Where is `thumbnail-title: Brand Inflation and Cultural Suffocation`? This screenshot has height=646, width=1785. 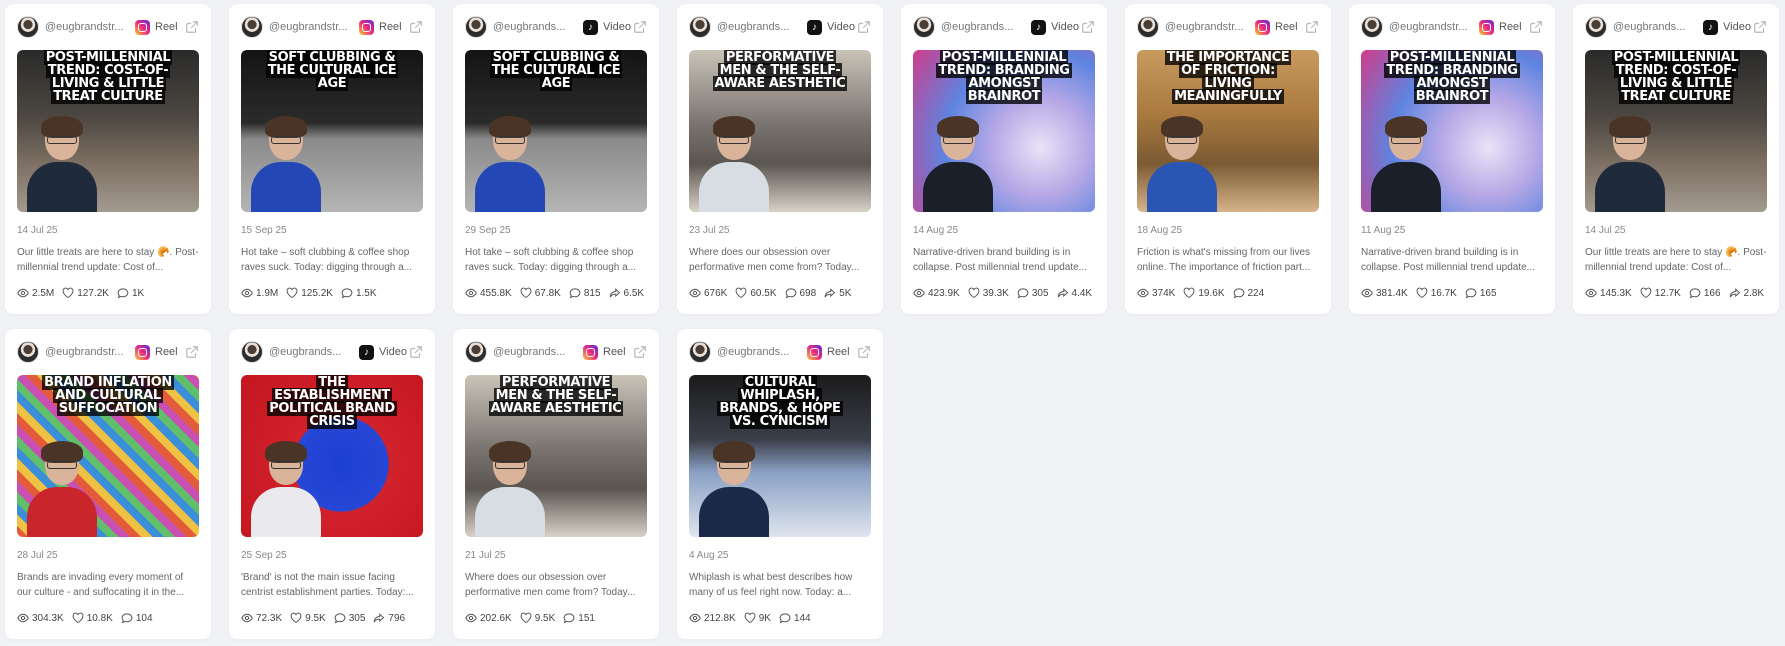 thumbnail-title: Brand Inflation and Cultural Suffocation is located at coordinates (108, 395).